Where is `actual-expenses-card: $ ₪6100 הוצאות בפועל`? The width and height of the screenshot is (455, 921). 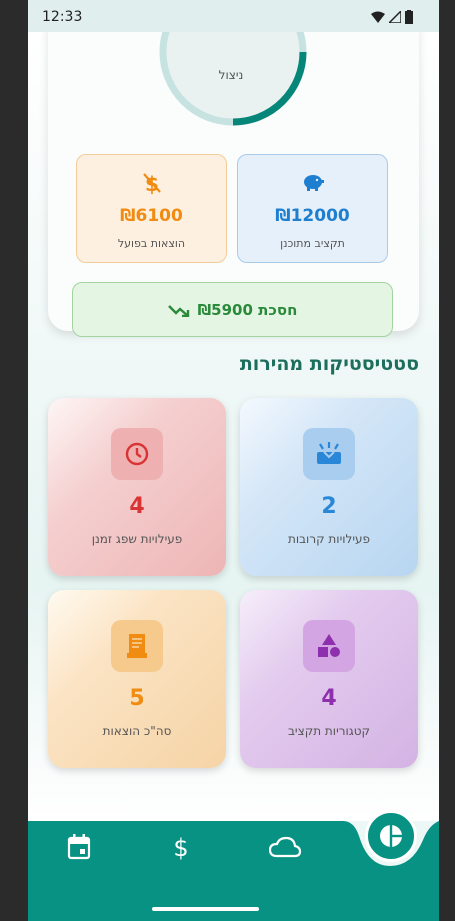 actual-expenses-card: $ ₪6100 הוצאות בפועל is located at coordinates (151, 208).